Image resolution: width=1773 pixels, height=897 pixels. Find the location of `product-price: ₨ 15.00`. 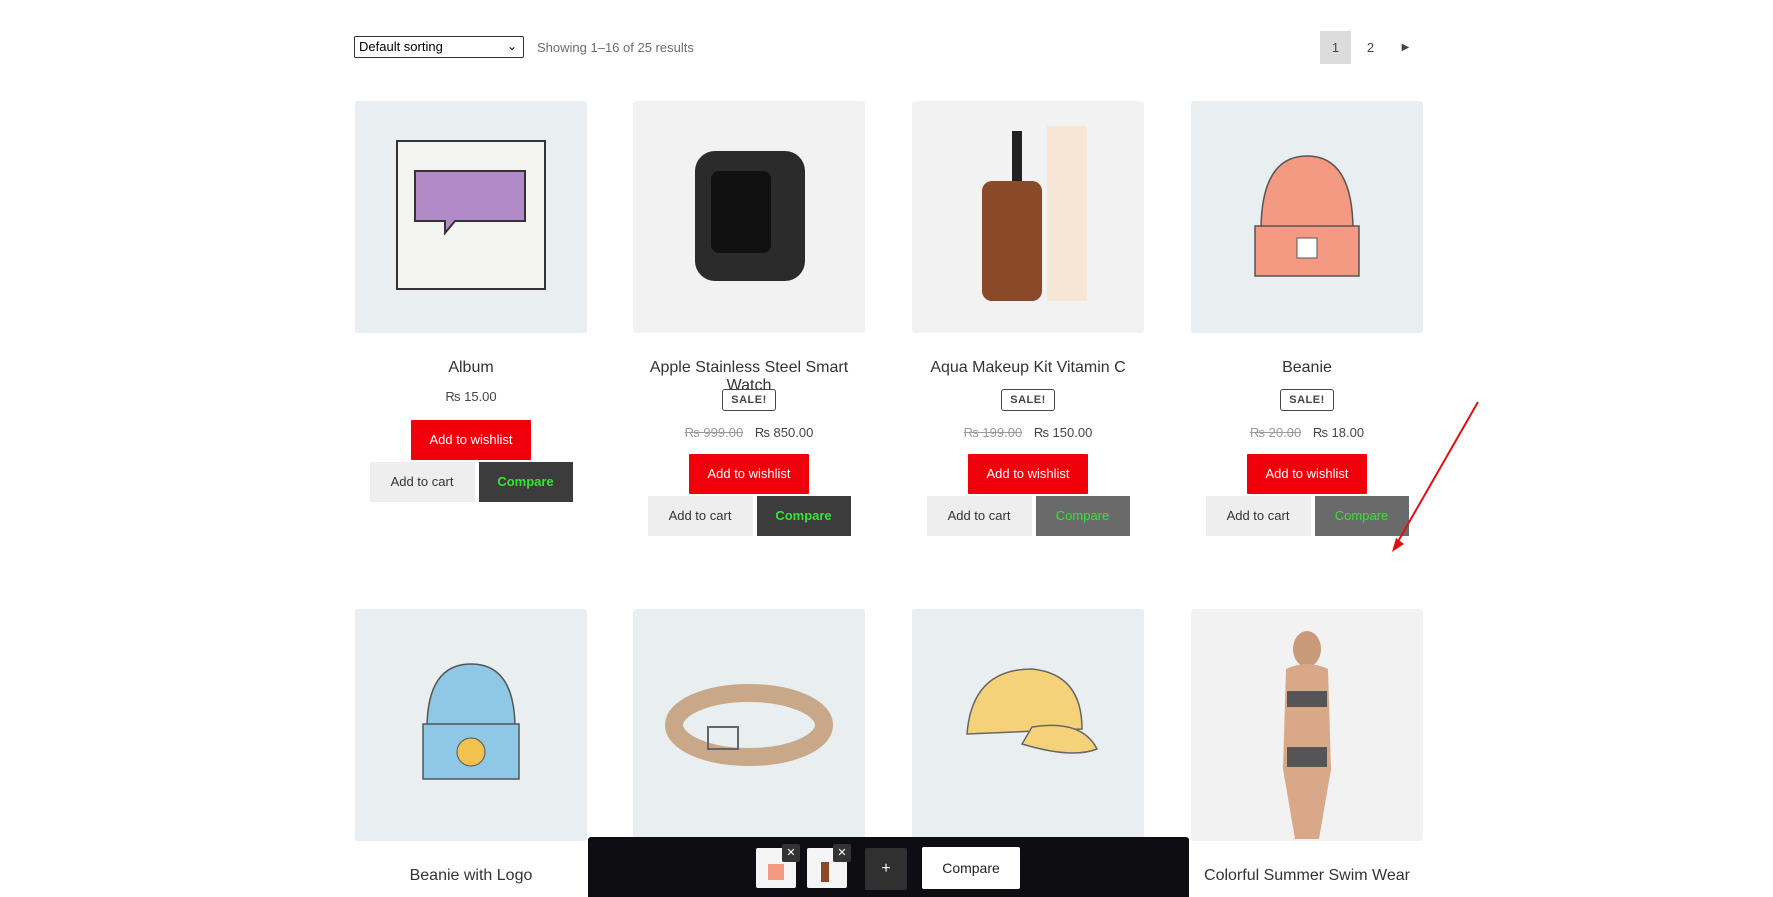

product-price: ₨ 15.00 is located at coordinates (471, 396).